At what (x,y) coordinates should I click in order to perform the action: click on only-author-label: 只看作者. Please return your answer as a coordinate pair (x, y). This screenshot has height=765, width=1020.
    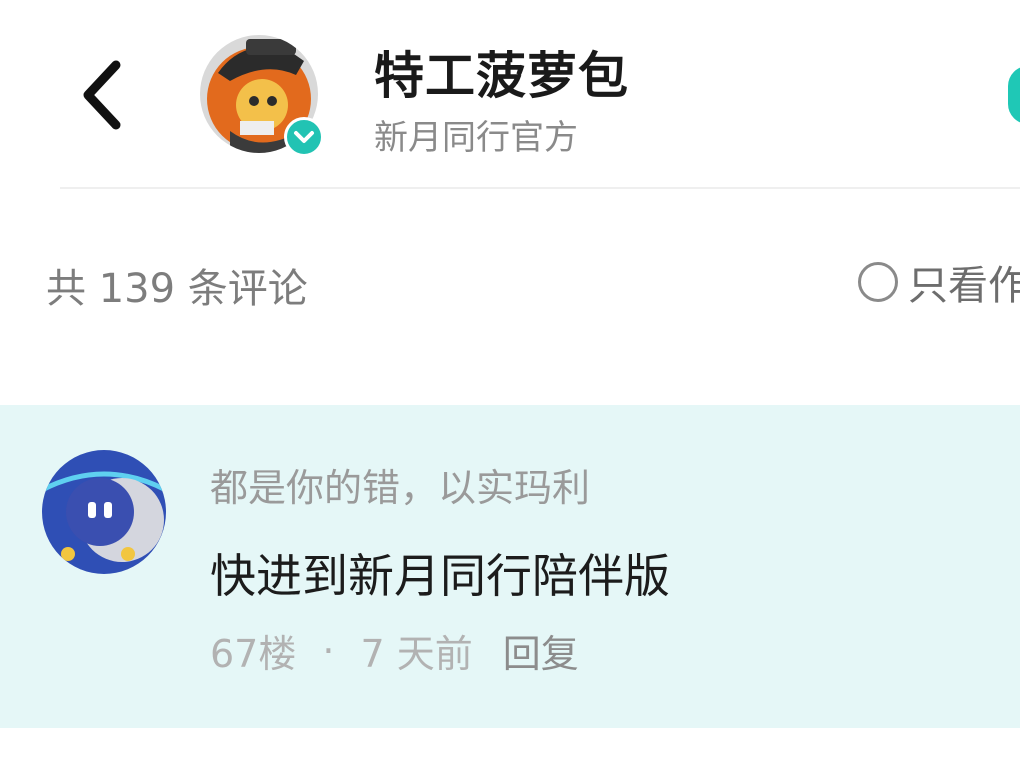
    Looking at the image, I should click on (964, 286).